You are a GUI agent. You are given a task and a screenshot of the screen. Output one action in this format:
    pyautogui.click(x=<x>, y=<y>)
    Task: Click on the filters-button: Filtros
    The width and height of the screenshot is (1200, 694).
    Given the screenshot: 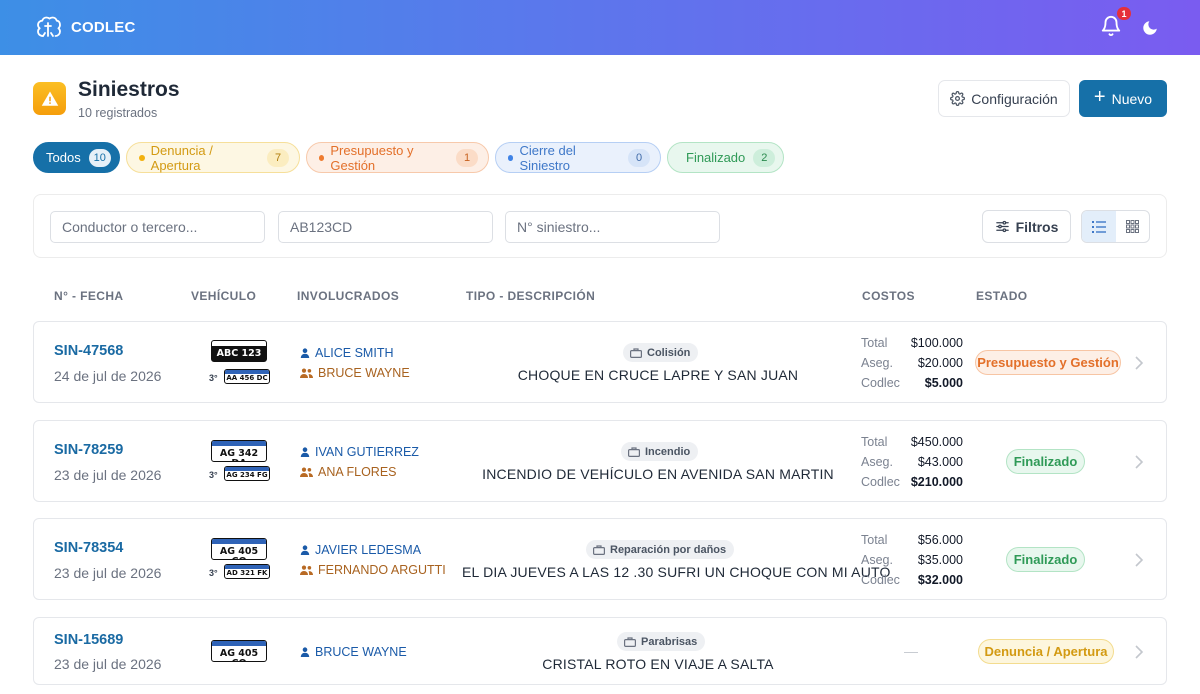 What is the action you would take?
    pyautogui.click(x=1026, y=226)
    